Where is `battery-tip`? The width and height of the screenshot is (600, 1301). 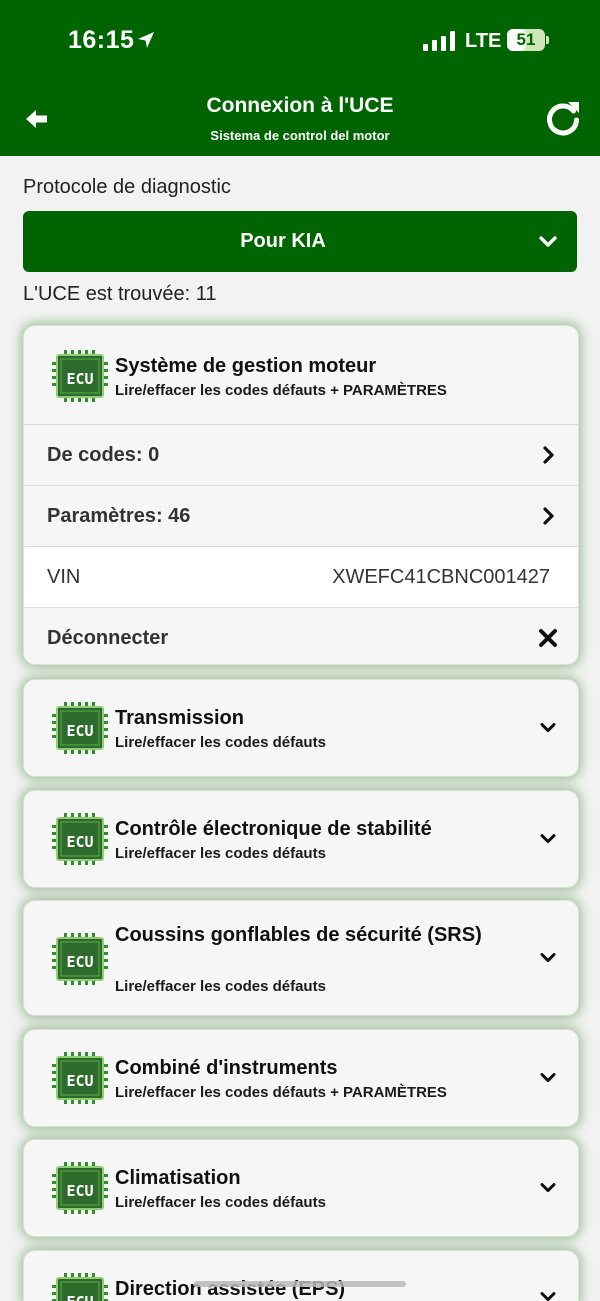 battery-tip is located at coordinates (547, 40).